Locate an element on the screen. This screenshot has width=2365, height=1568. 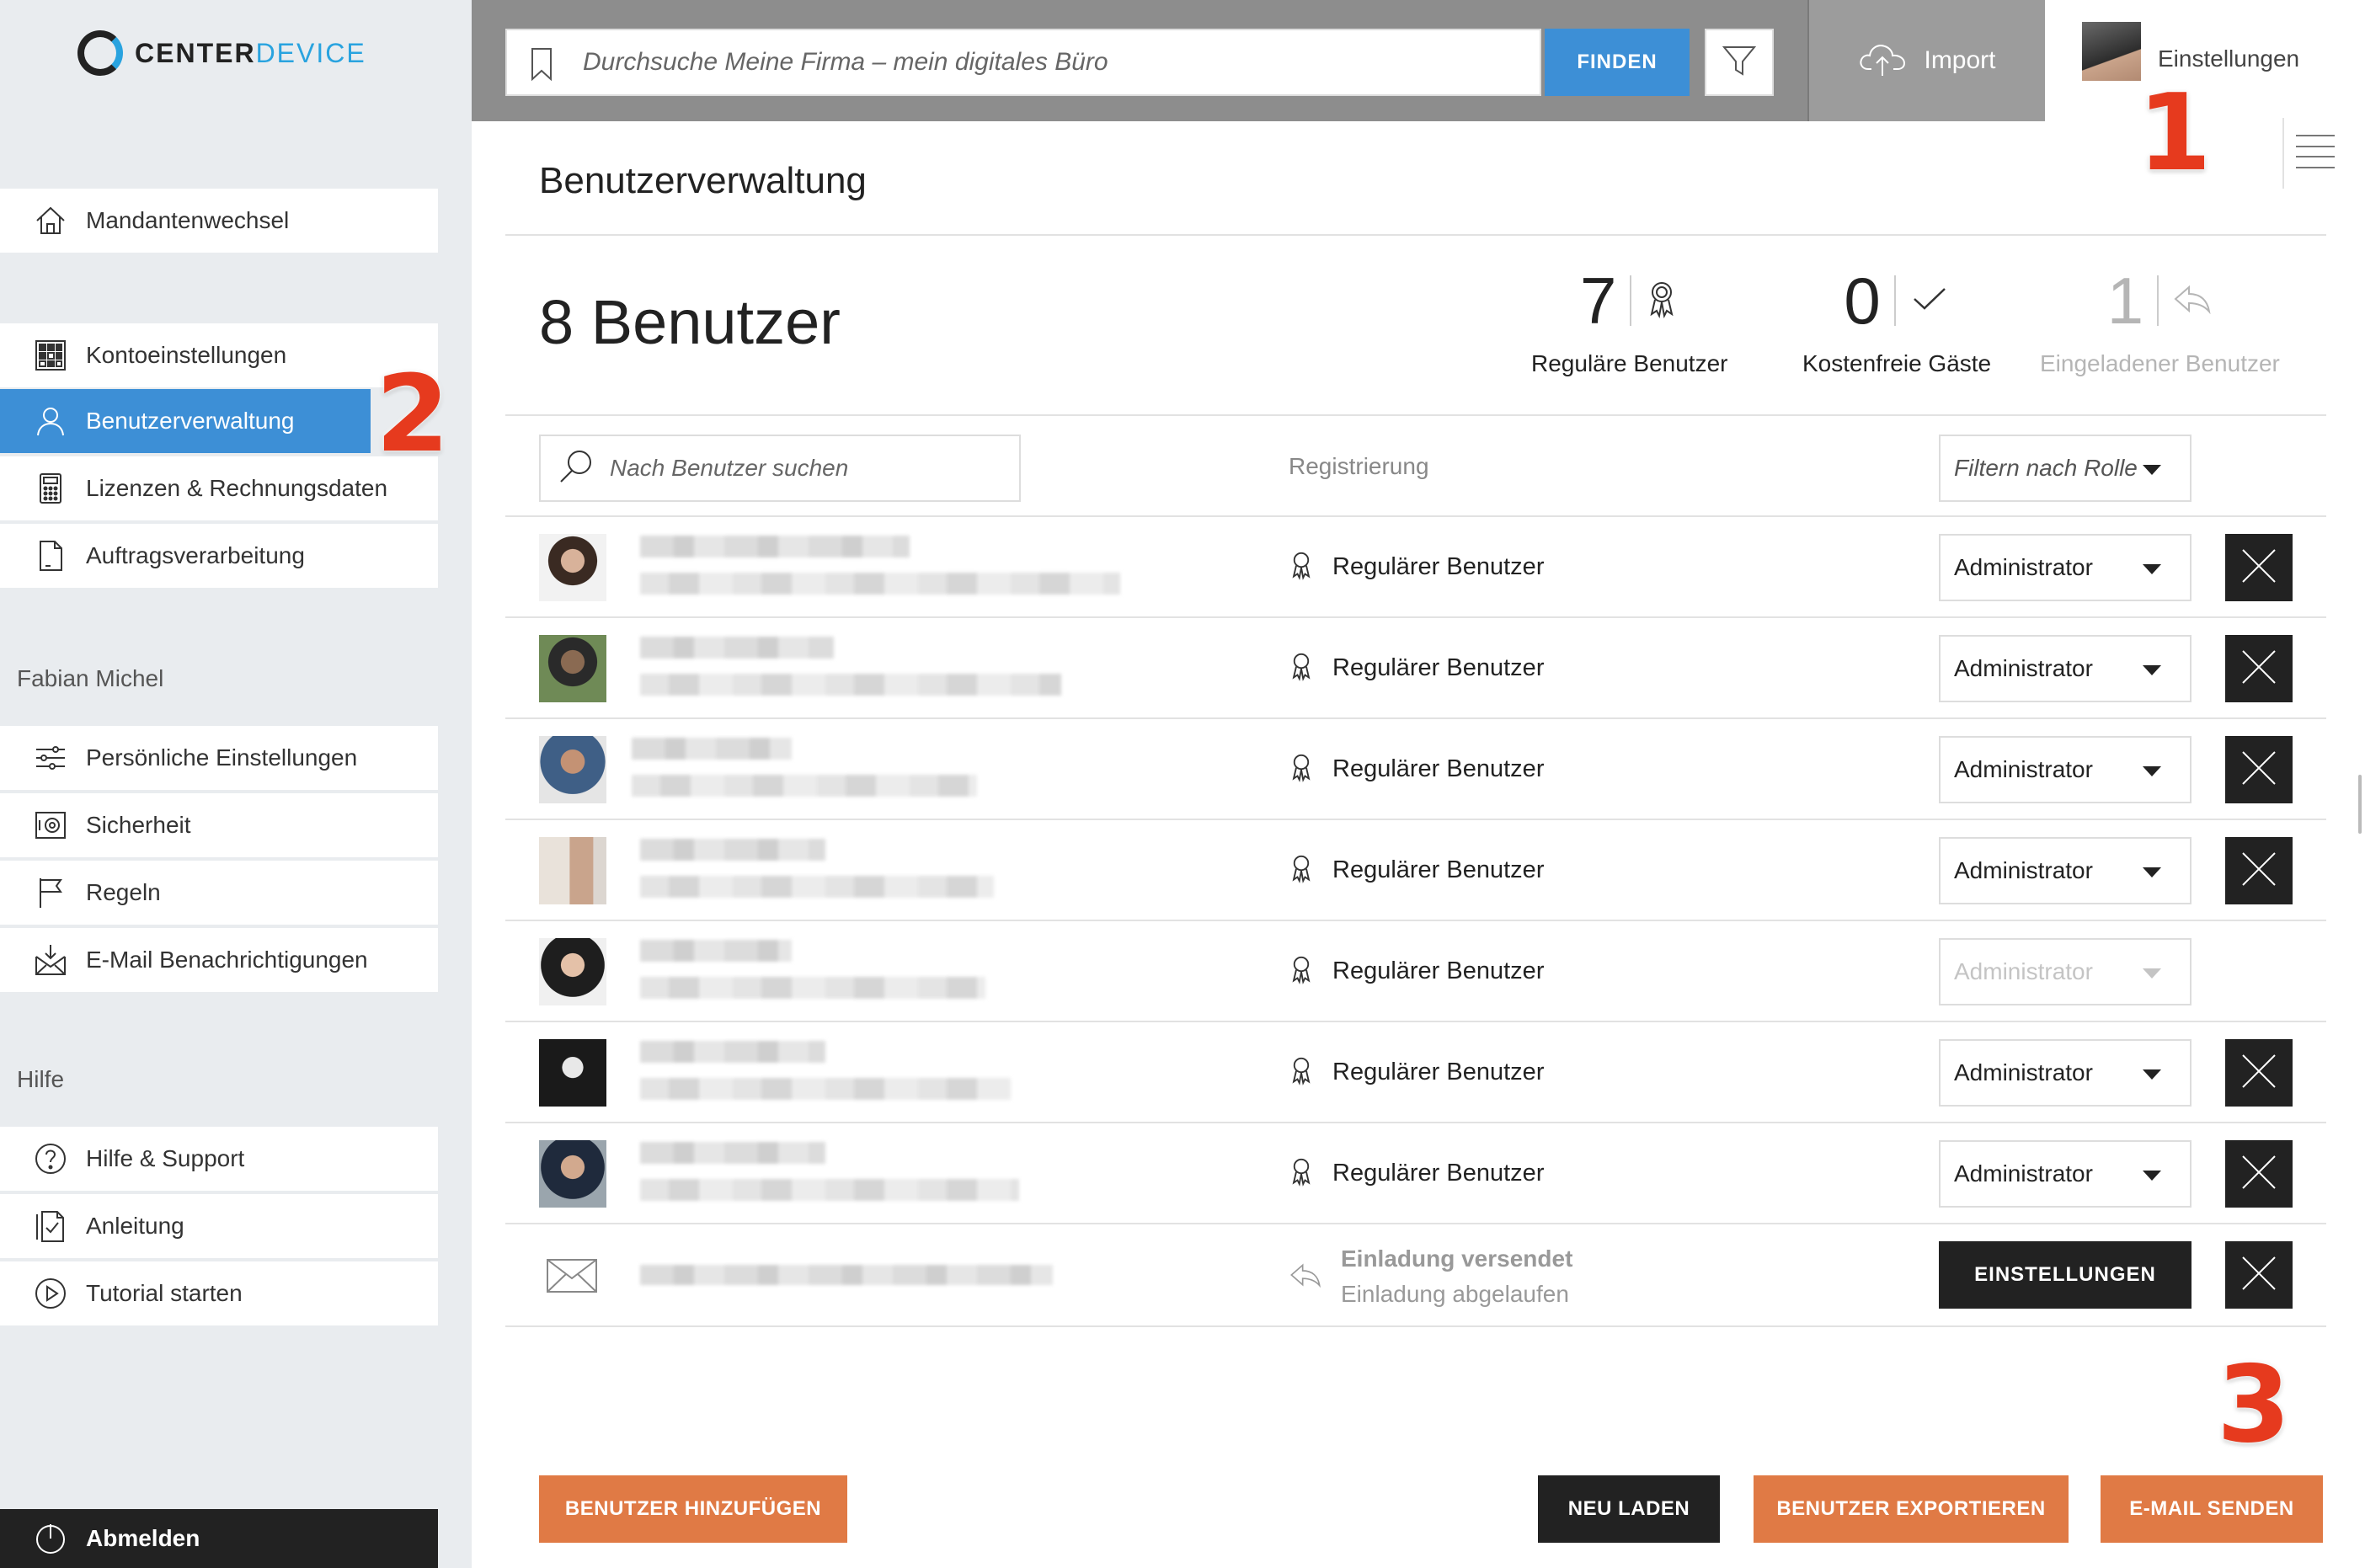
sidebar-item-label: Benutzerverwaltung is located at coordinates (191, 421).